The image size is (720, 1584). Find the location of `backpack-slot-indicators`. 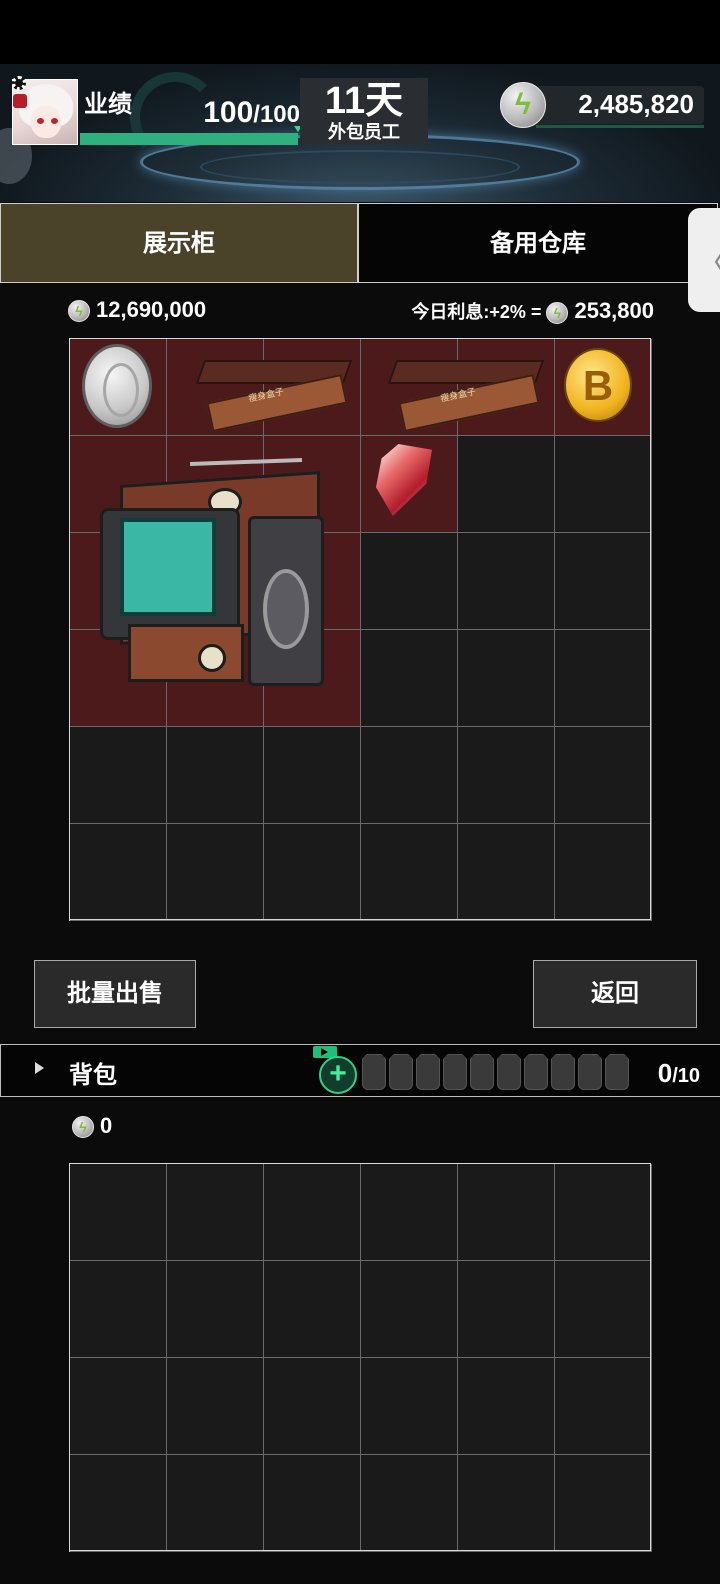

backpack-slot-indicators is located at coordinates (495, 1072).